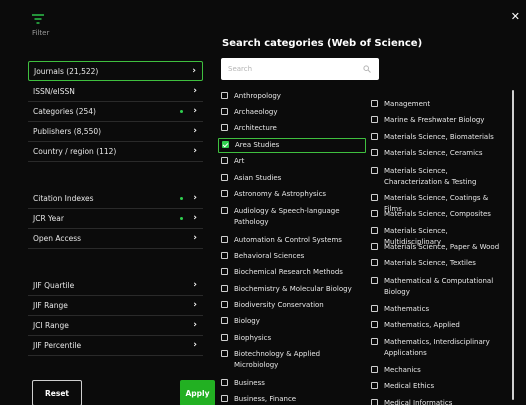 The image size is (526, 405). I want to click on category-option: Marine & Freshwater Biology, so click(437, 120).